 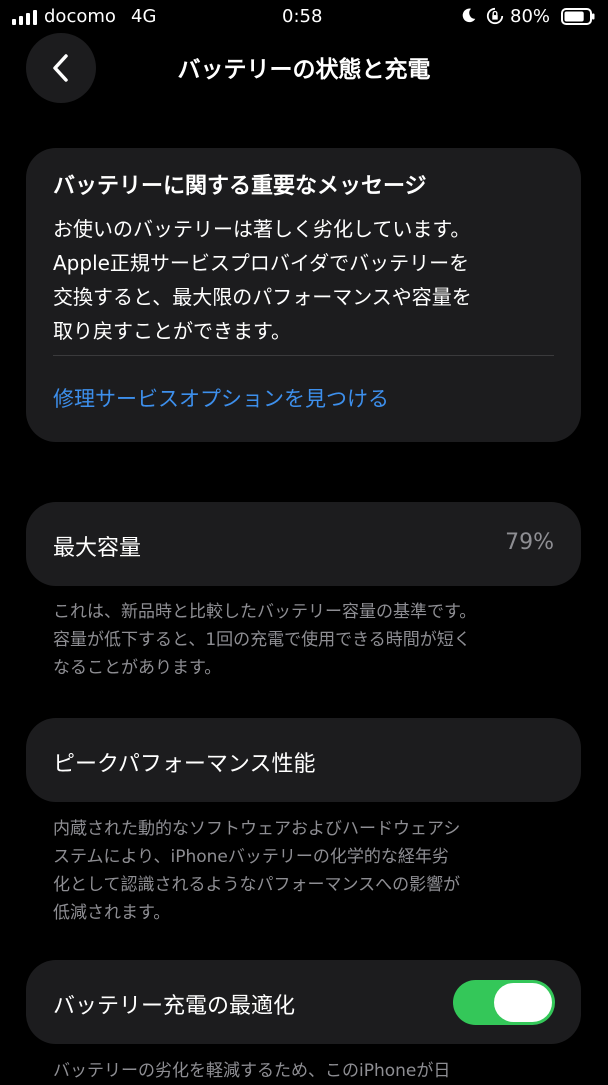 What do you see at coordinates (303, 355) in the screenshot?
I see `divider` at bounding box center [303, 355].